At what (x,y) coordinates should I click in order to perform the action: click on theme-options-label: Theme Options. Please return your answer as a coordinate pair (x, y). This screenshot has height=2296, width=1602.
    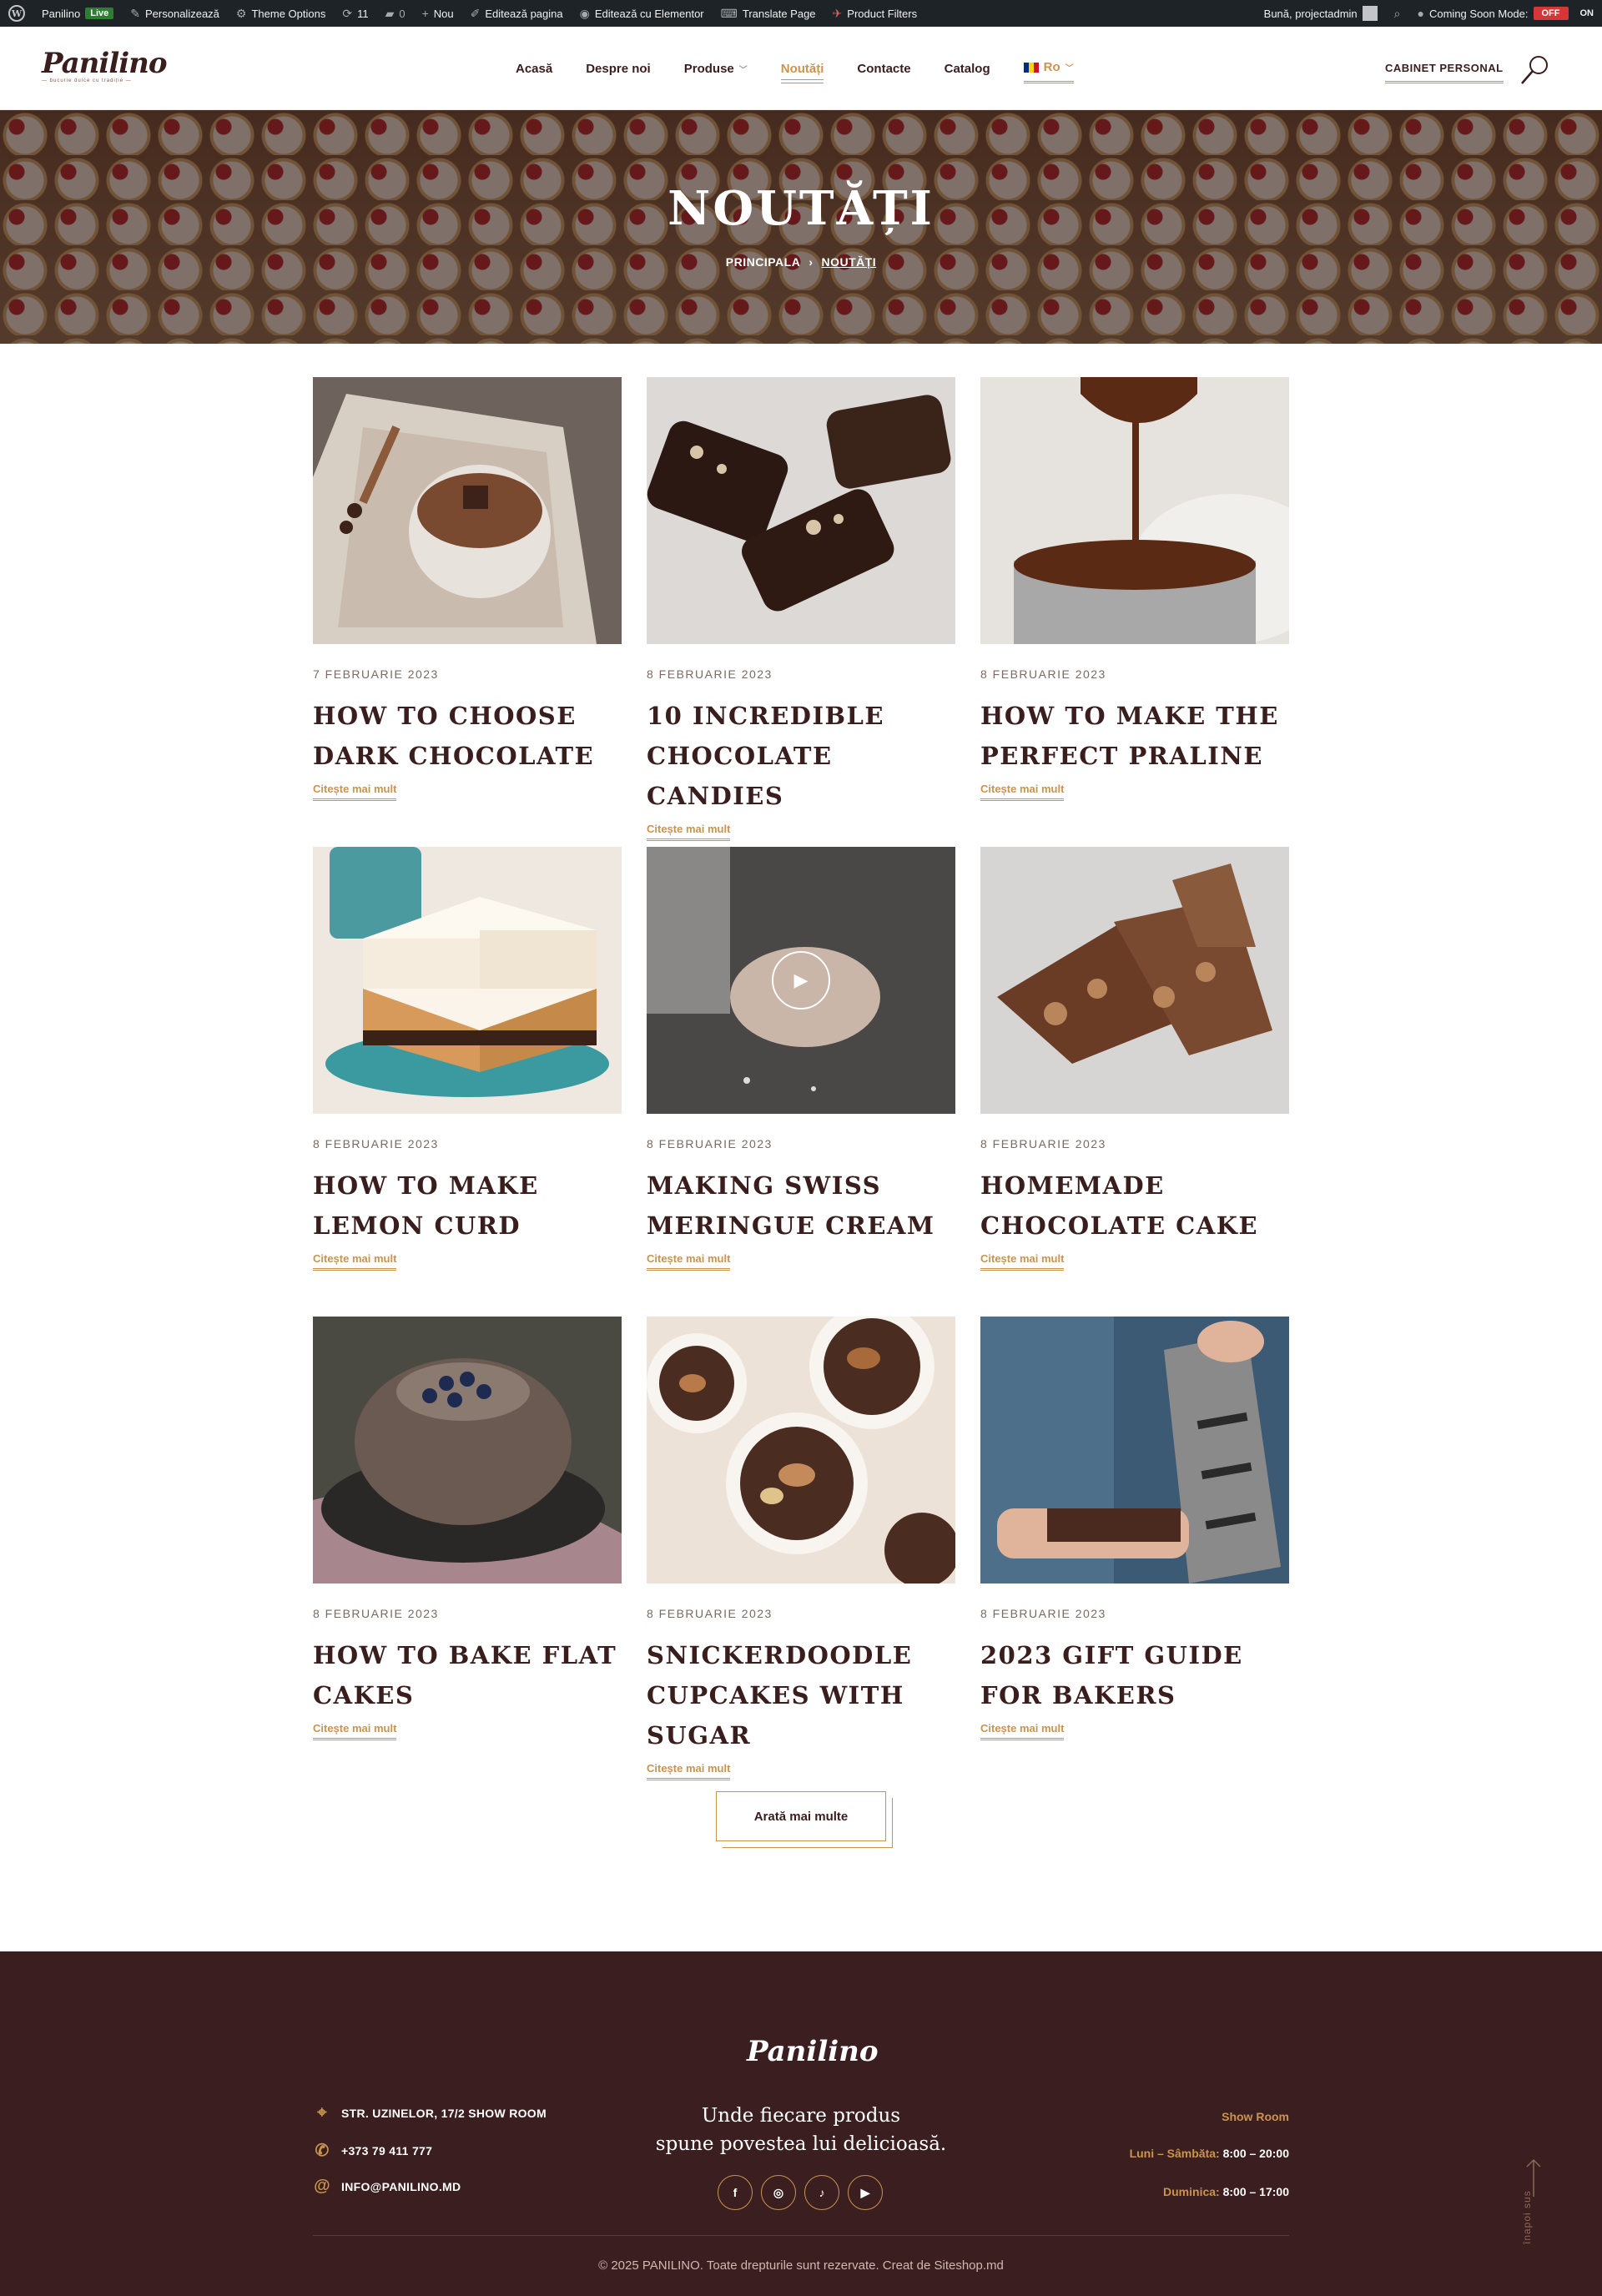
    Looking at the image, I should click on (288, 13).